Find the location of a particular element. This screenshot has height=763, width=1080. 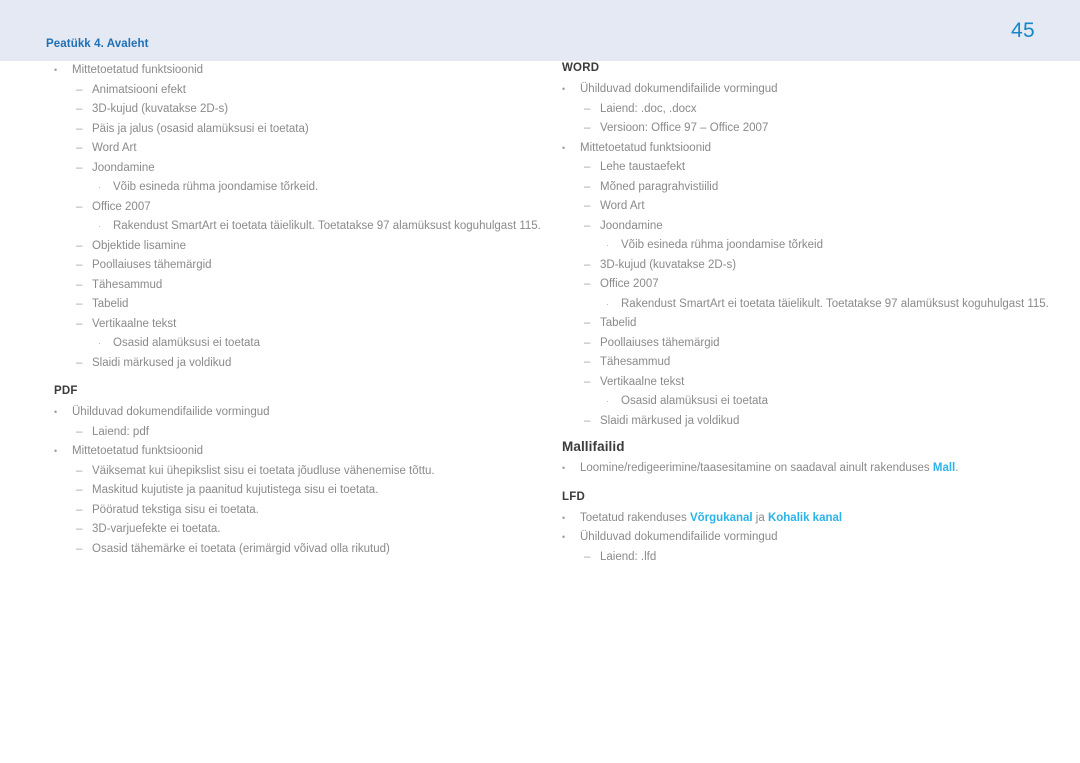

list-item-text: Laiend: .lfd is located at coordinates (628, 556).